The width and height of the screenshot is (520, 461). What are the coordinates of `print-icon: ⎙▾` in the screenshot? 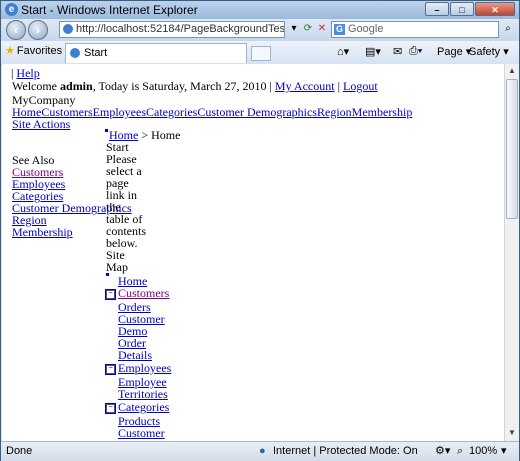 It's located at (415, 51).